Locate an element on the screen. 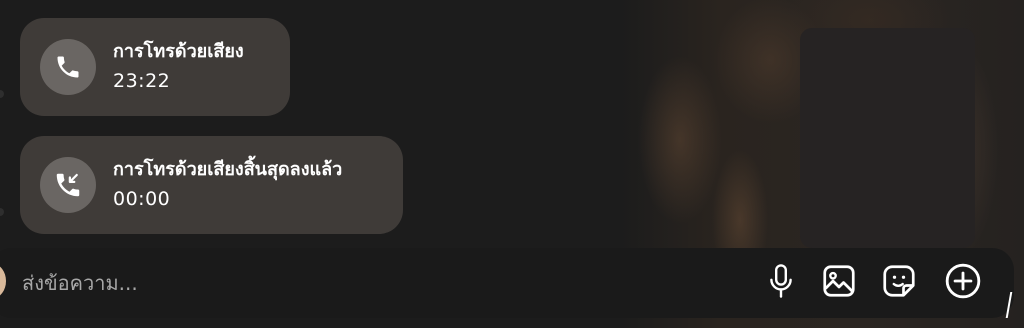 Image resolution: width=1024 pixels, height=328 pixels. call-message-bubble: การโทรด้วยเสียง 23:22 is located at coordinates (155, 67).